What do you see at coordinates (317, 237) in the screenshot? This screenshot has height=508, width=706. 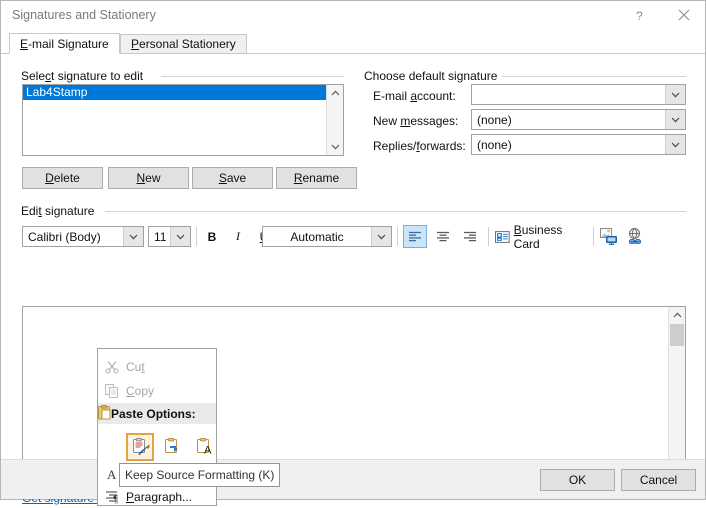 I see `font-color-value: Automatic` at bounding box center [317, 237].